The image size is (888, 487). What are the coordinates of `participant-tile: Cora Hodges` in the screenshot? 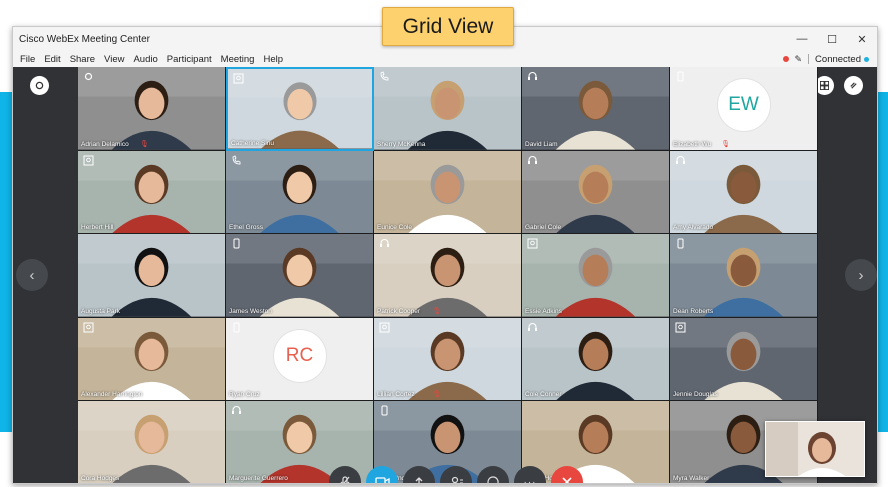 It's located at (152, 442).